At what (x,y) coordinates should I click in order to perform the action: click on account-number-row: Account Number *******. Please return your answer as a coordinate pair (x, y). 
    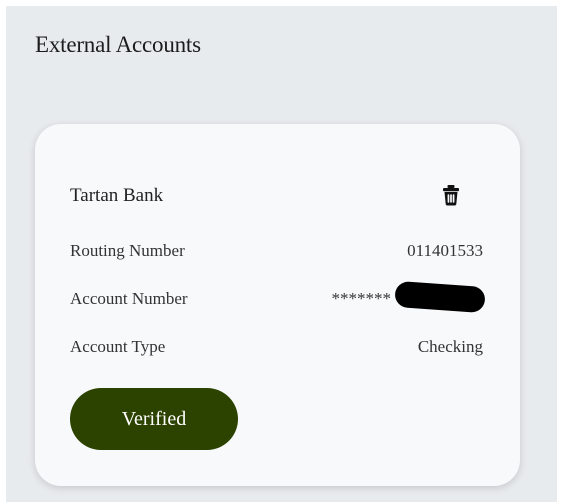
    Looking at the image, I should click on (278, 297).